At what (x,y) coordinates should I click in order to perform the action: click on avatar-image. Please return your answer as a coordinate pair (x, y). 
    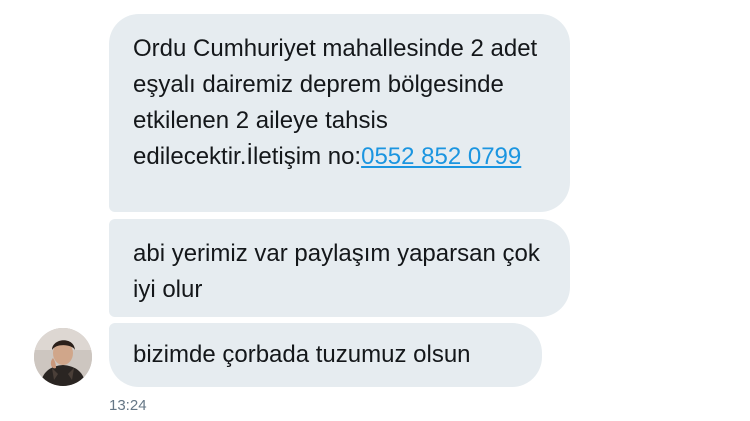
    Looking at the image, I should click on (63, 357).